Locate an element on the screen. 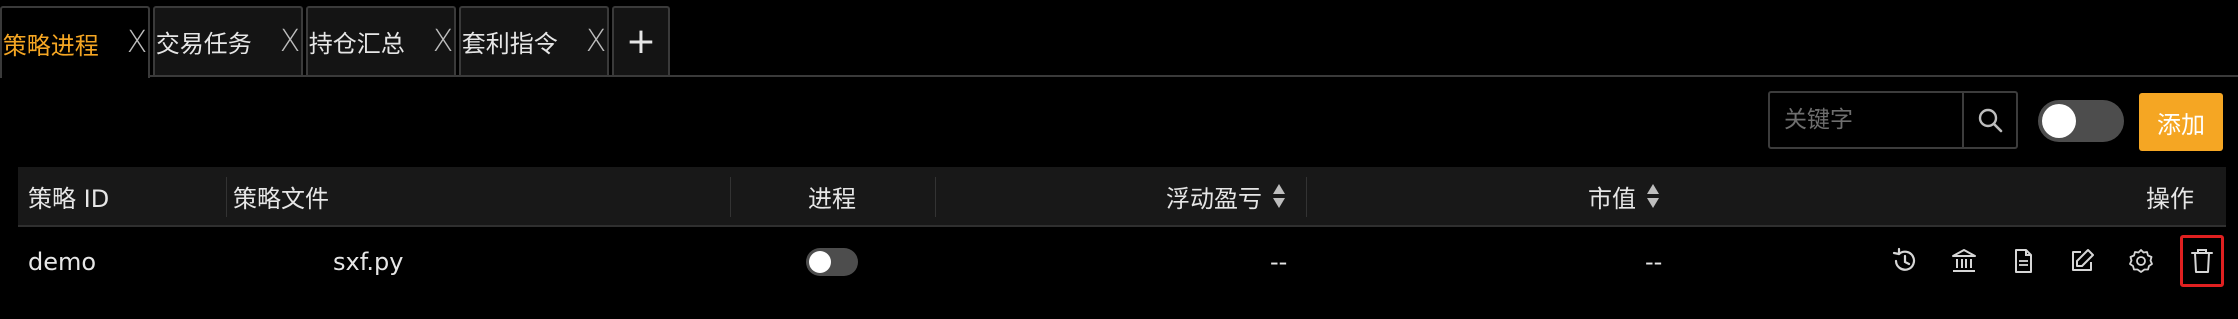 The width and height of the screenshot is (2238, 319). bank-icon is located at coordinates (1964, 260).